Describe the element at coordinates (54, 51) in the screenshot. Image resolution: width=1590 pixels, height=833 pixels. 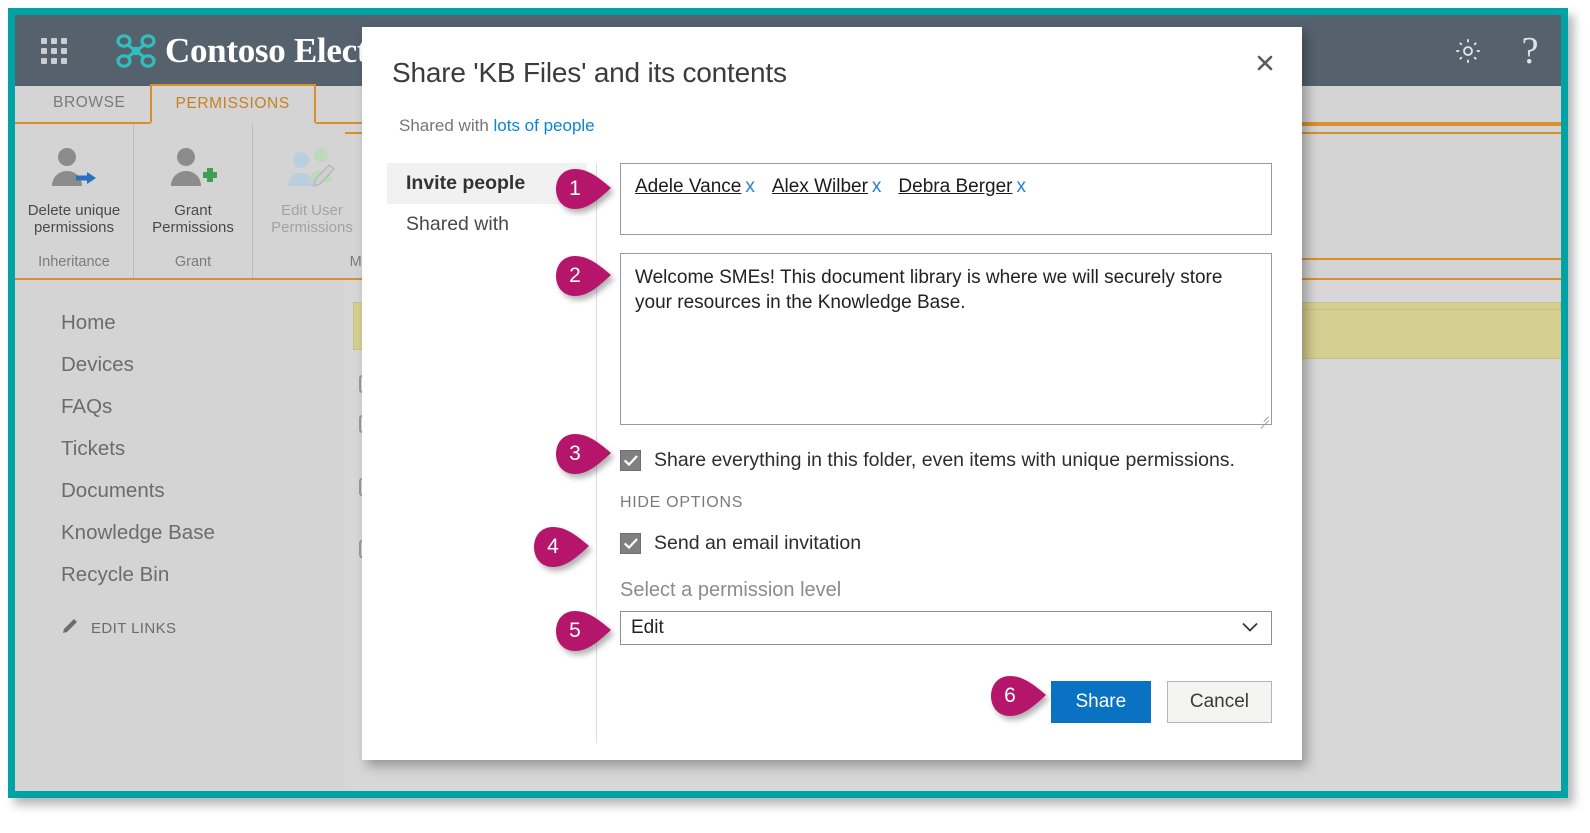
I see `app-launcher-icon` at that location.